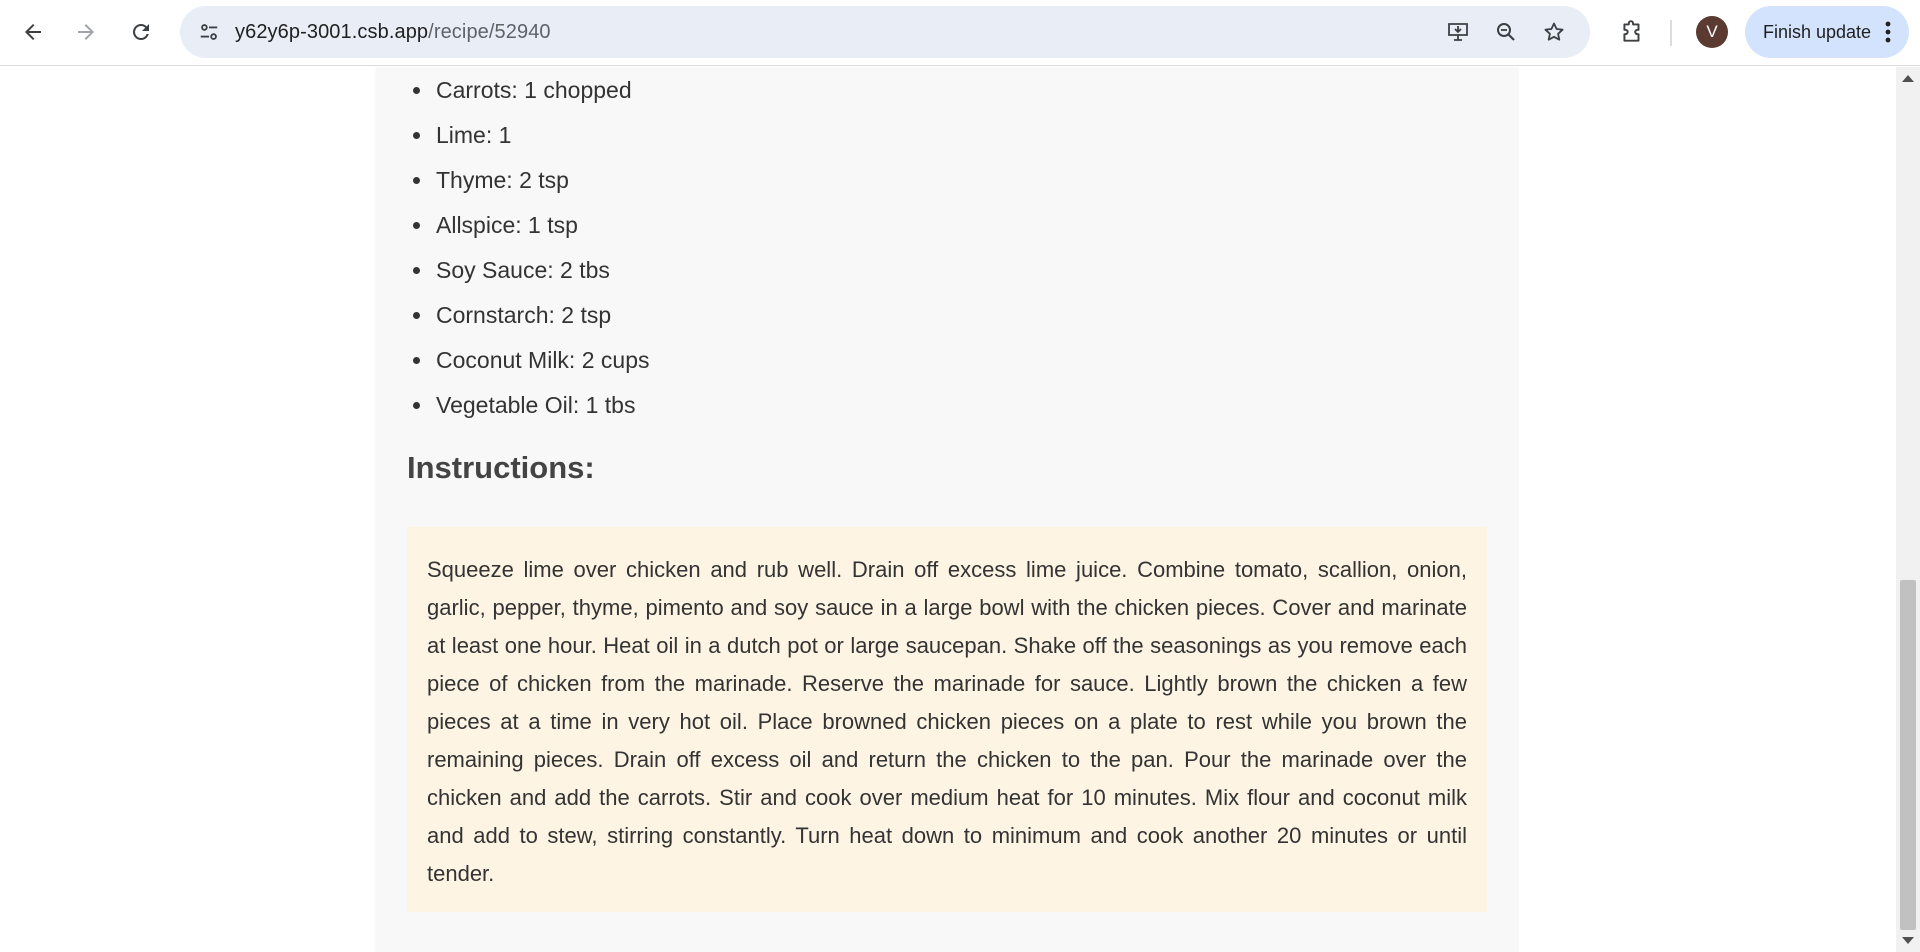 Image resolution: width=1920 pixels, height=952 pixels. I want to click on back-button, so click(33, 32).